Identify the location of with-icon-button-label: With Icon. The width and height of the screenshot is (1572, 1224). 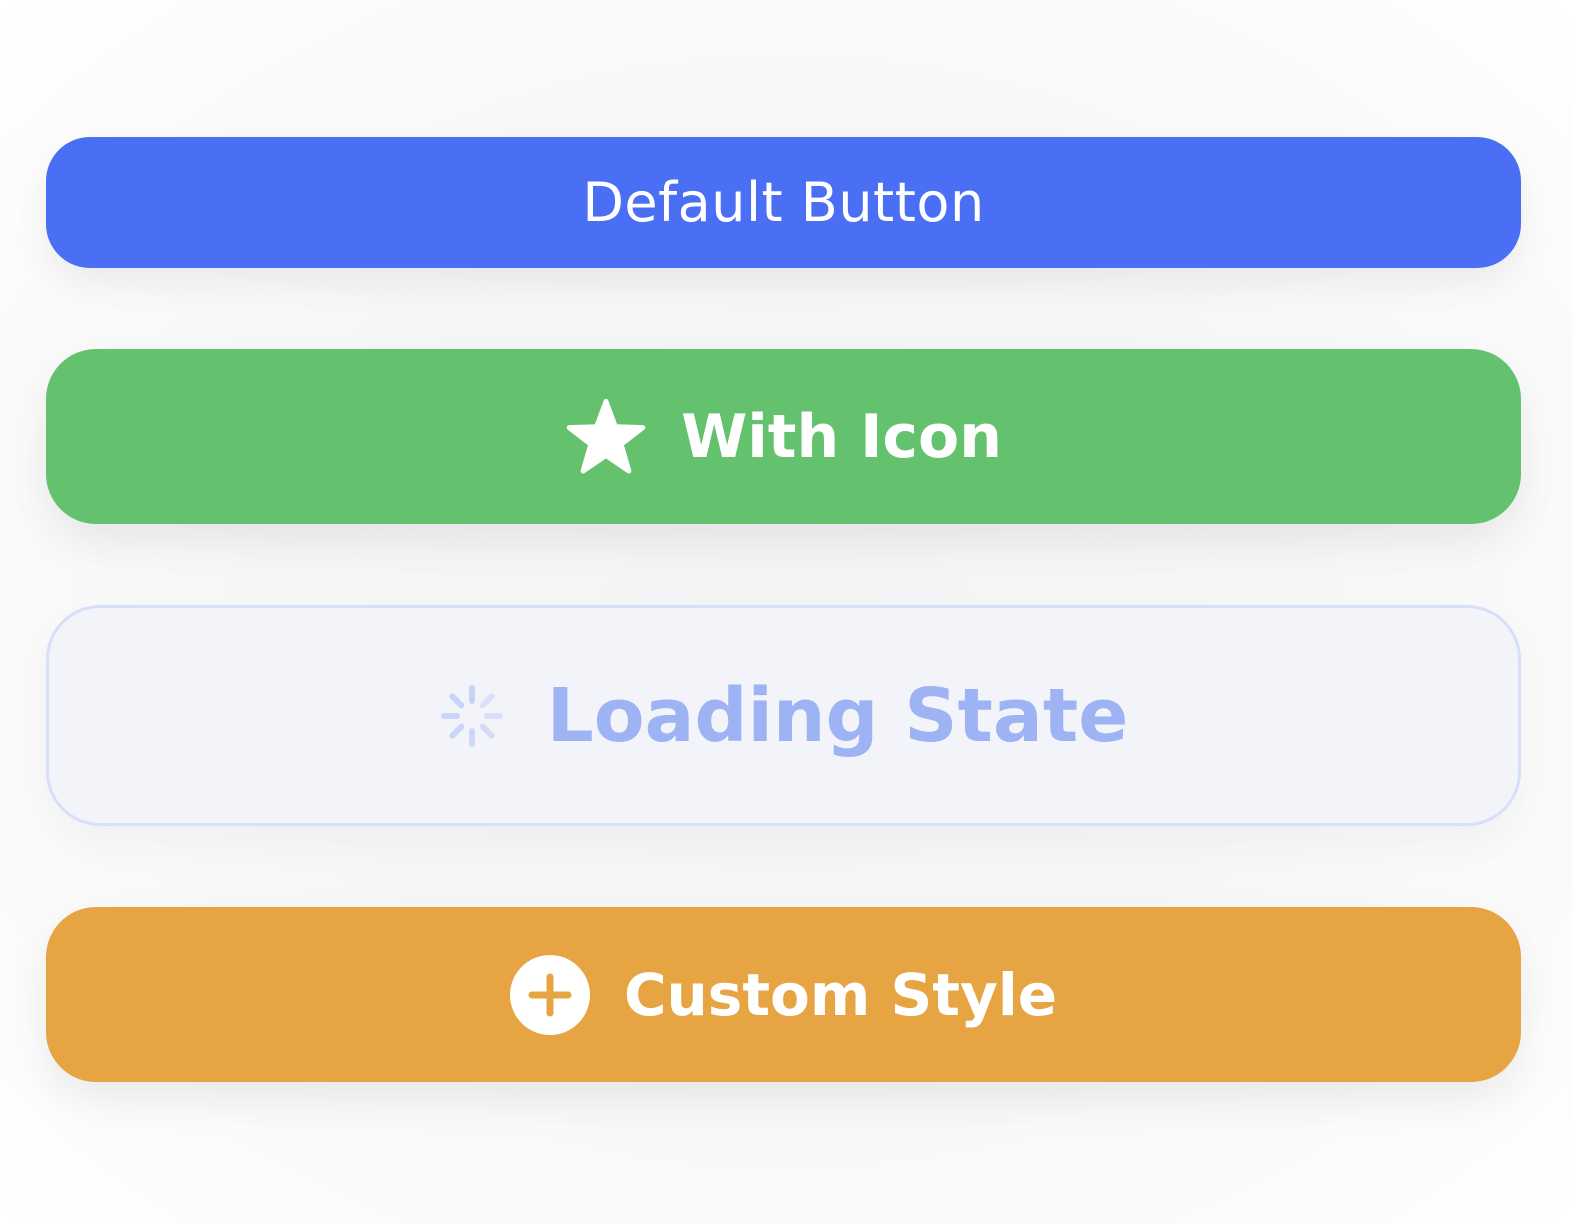
(841, 436).